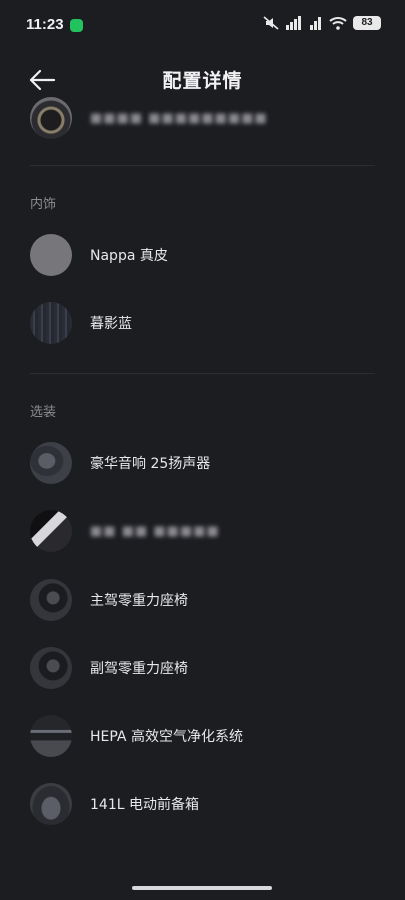 This screenshot has width=405, height=900. What do you see at coordinates (111, 324) in the screenshot?
I see `list-item-label: 暮影蓝` at bounding box center [111, 324].